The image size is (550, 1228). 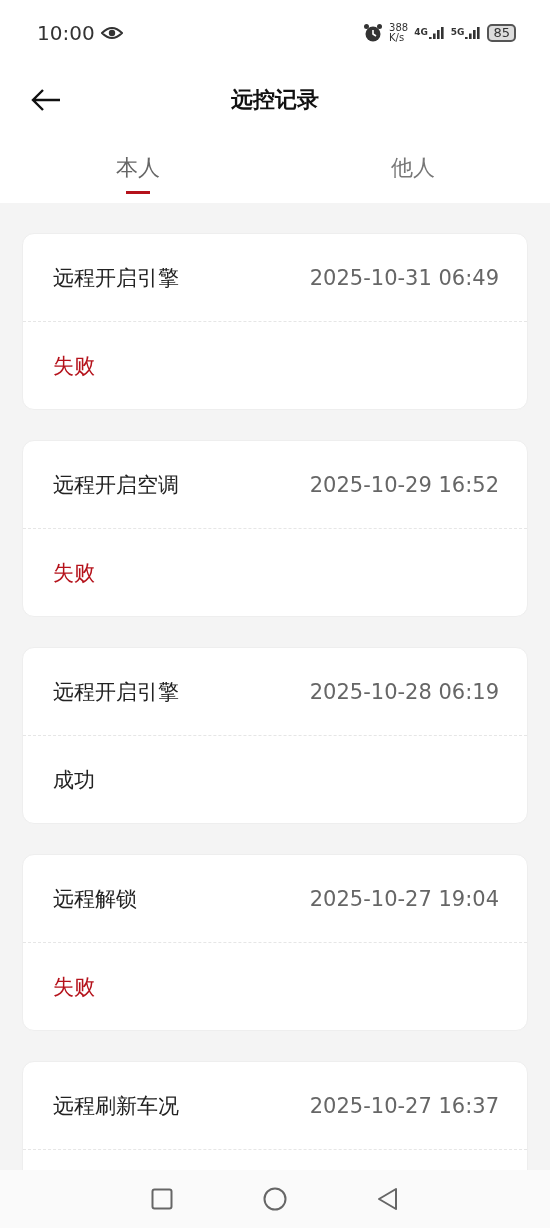 I want to click on record-time: 2025-10-27 19:04, so click(x=404, y=898).